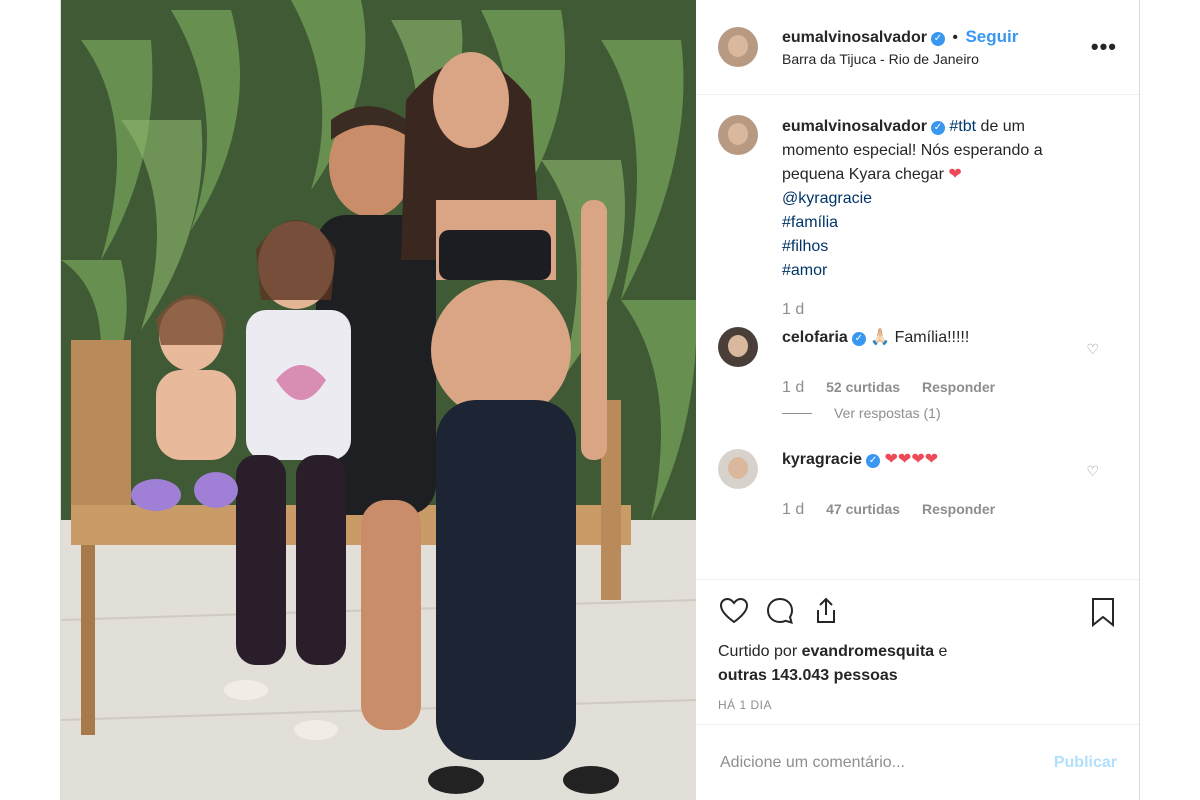  What do you see at coordinates (870, 762) in the screenshot?
I see `add-comment-input` at bounding box center [870, 762].